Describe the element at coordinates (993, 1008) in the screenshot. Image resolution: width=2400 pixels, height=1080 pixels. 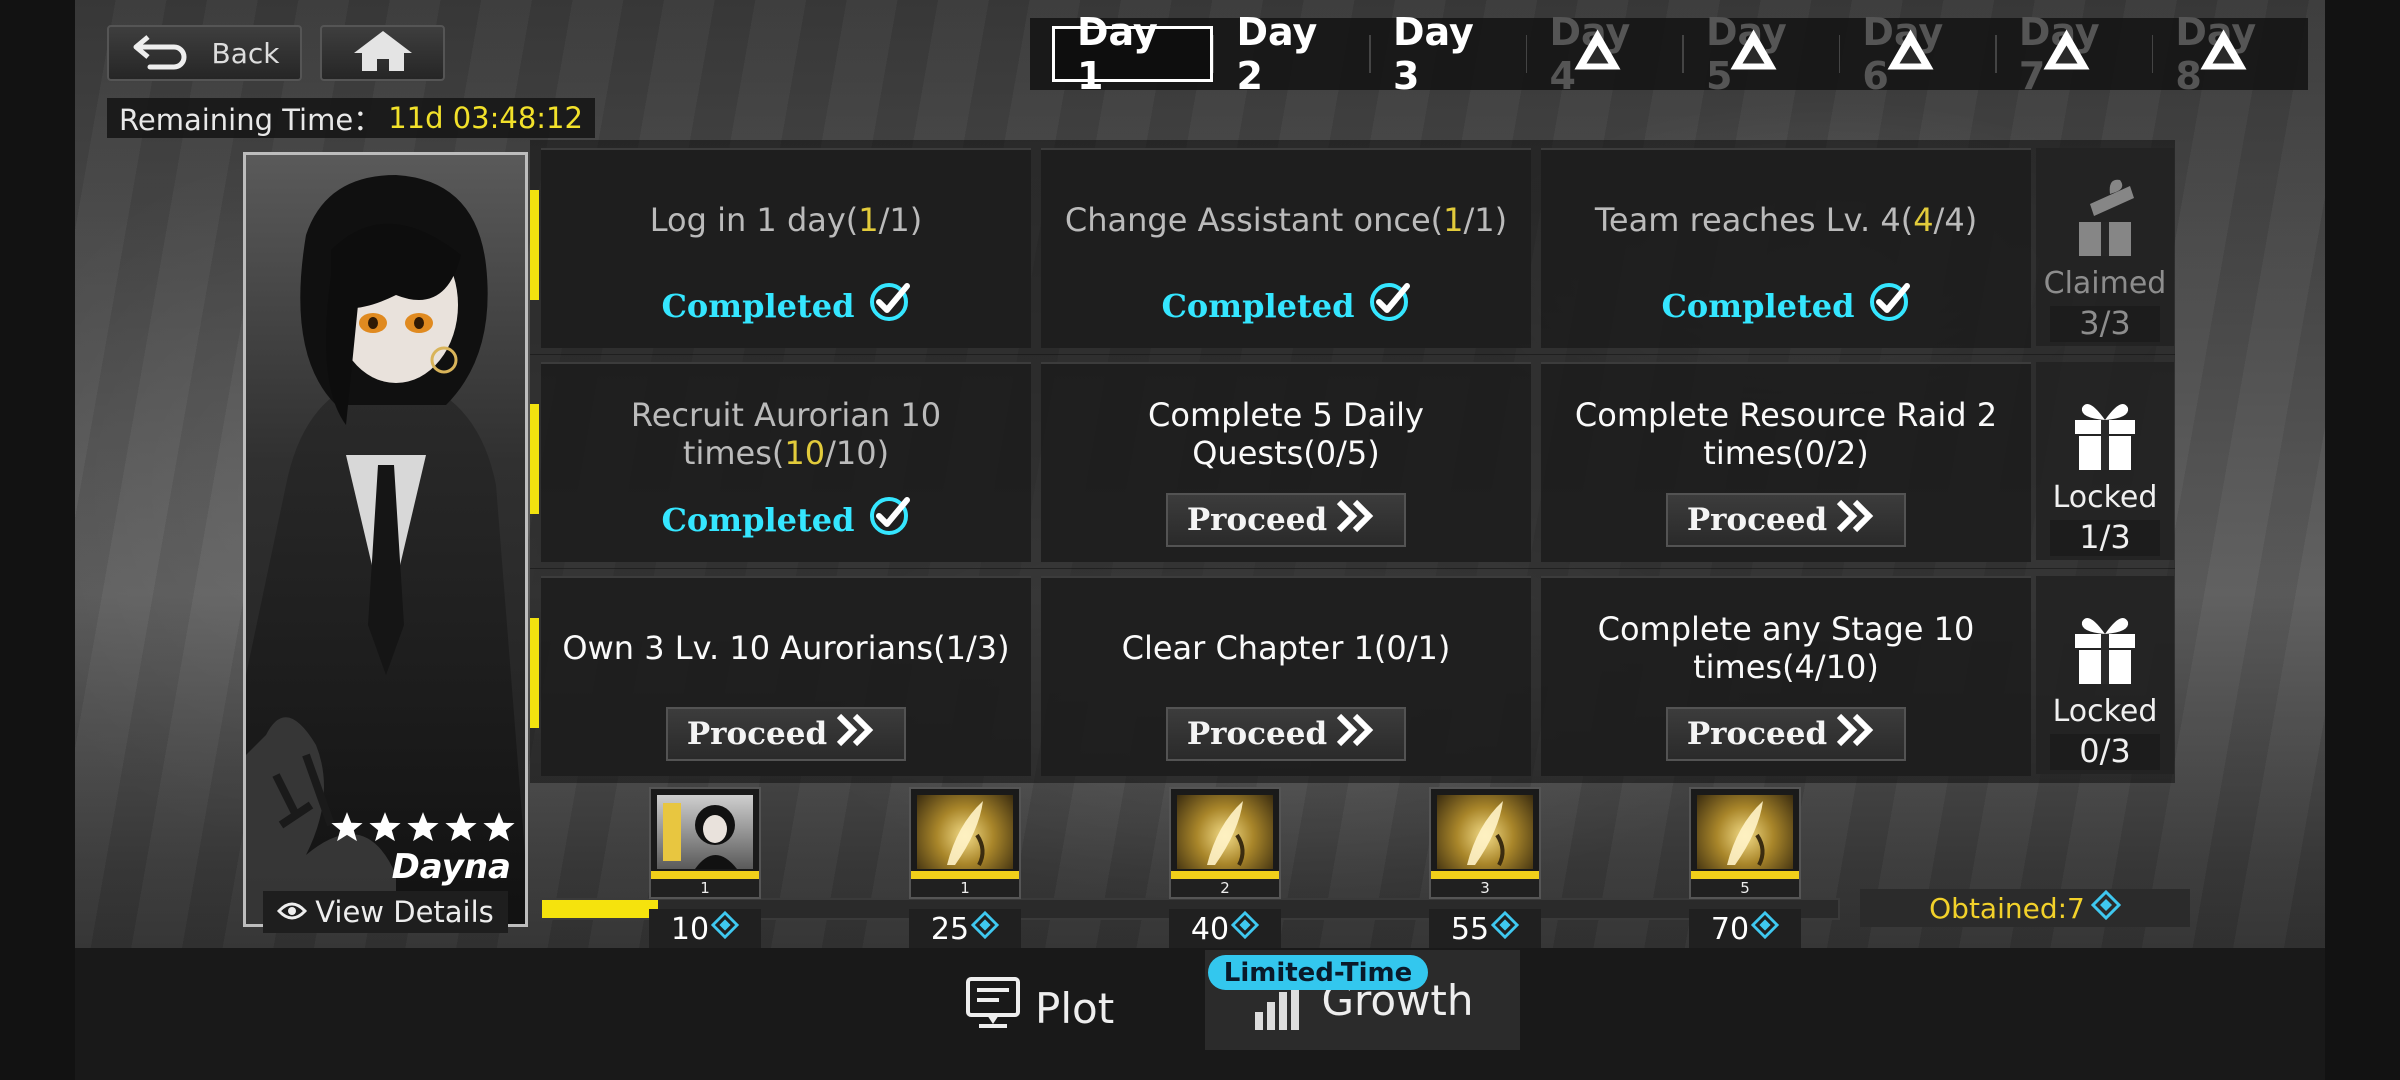
I see `monitor-icon` at that location.